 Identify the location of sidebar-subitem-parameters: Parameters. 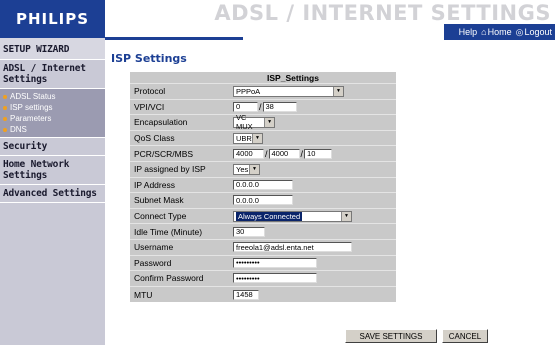
(52, 118).